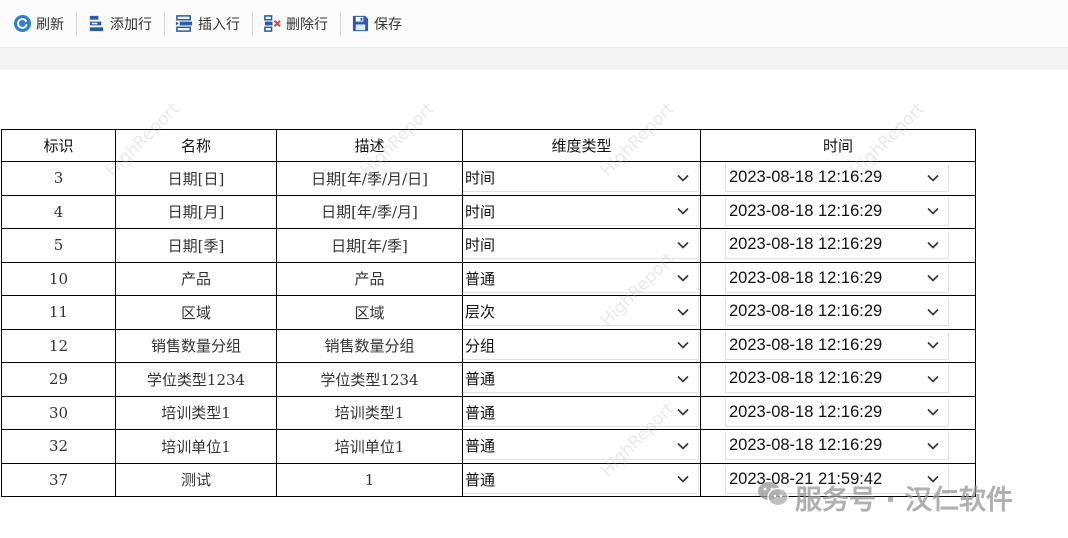 The height and width of the screenshot is (538, 1068). Describe the element at coordinates (50, 24) in the screenshot. I see `refresh-label: 刷新` at that location.